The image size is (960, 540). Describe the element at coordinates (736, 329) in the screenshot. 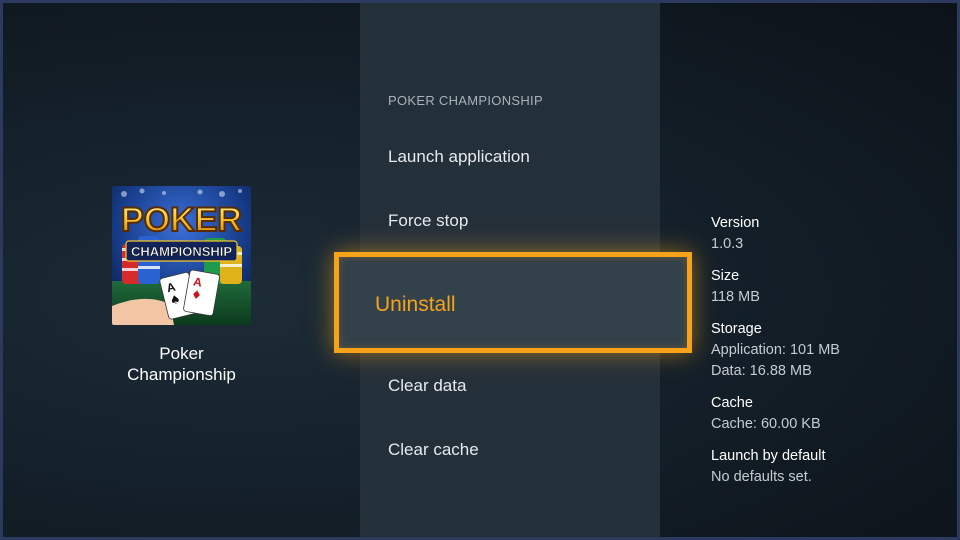

I see `storage-label: Storage` at that location.